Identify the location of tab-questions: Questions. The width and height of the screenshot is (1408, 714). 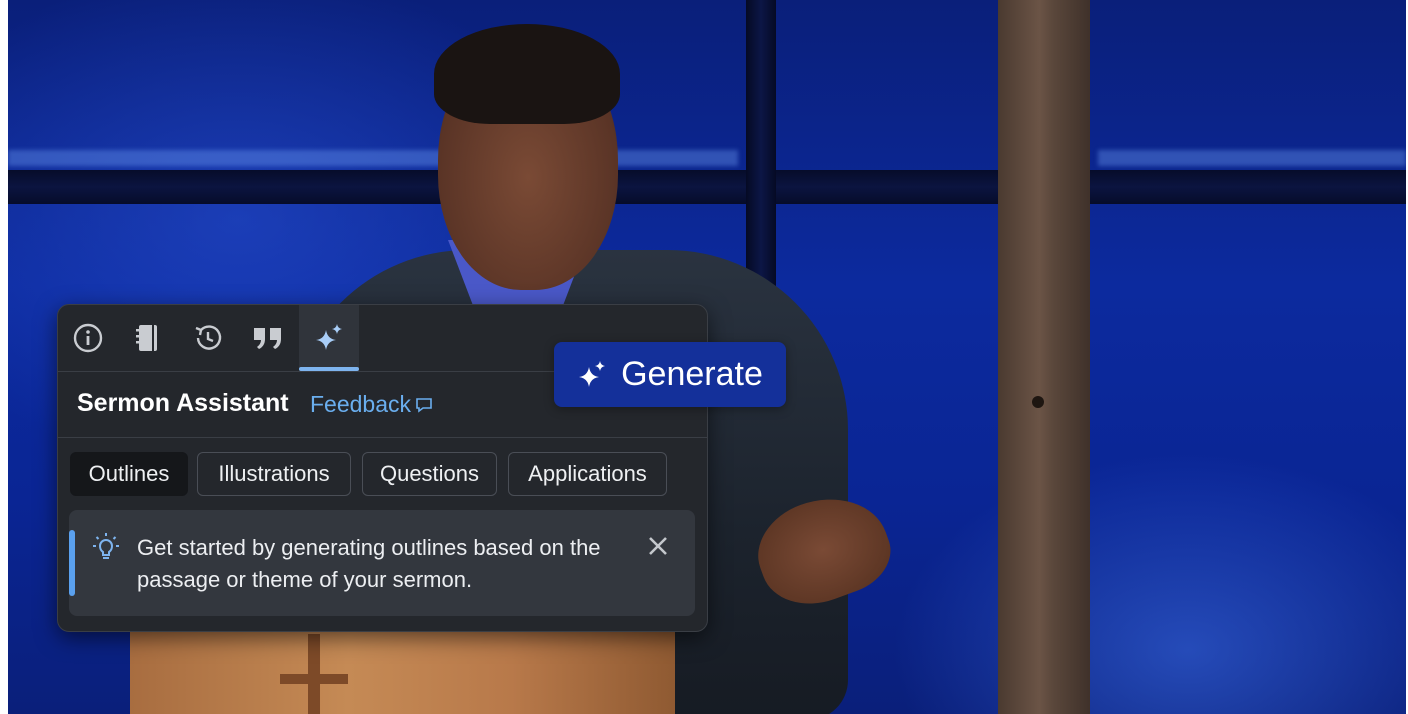
(429, 474).